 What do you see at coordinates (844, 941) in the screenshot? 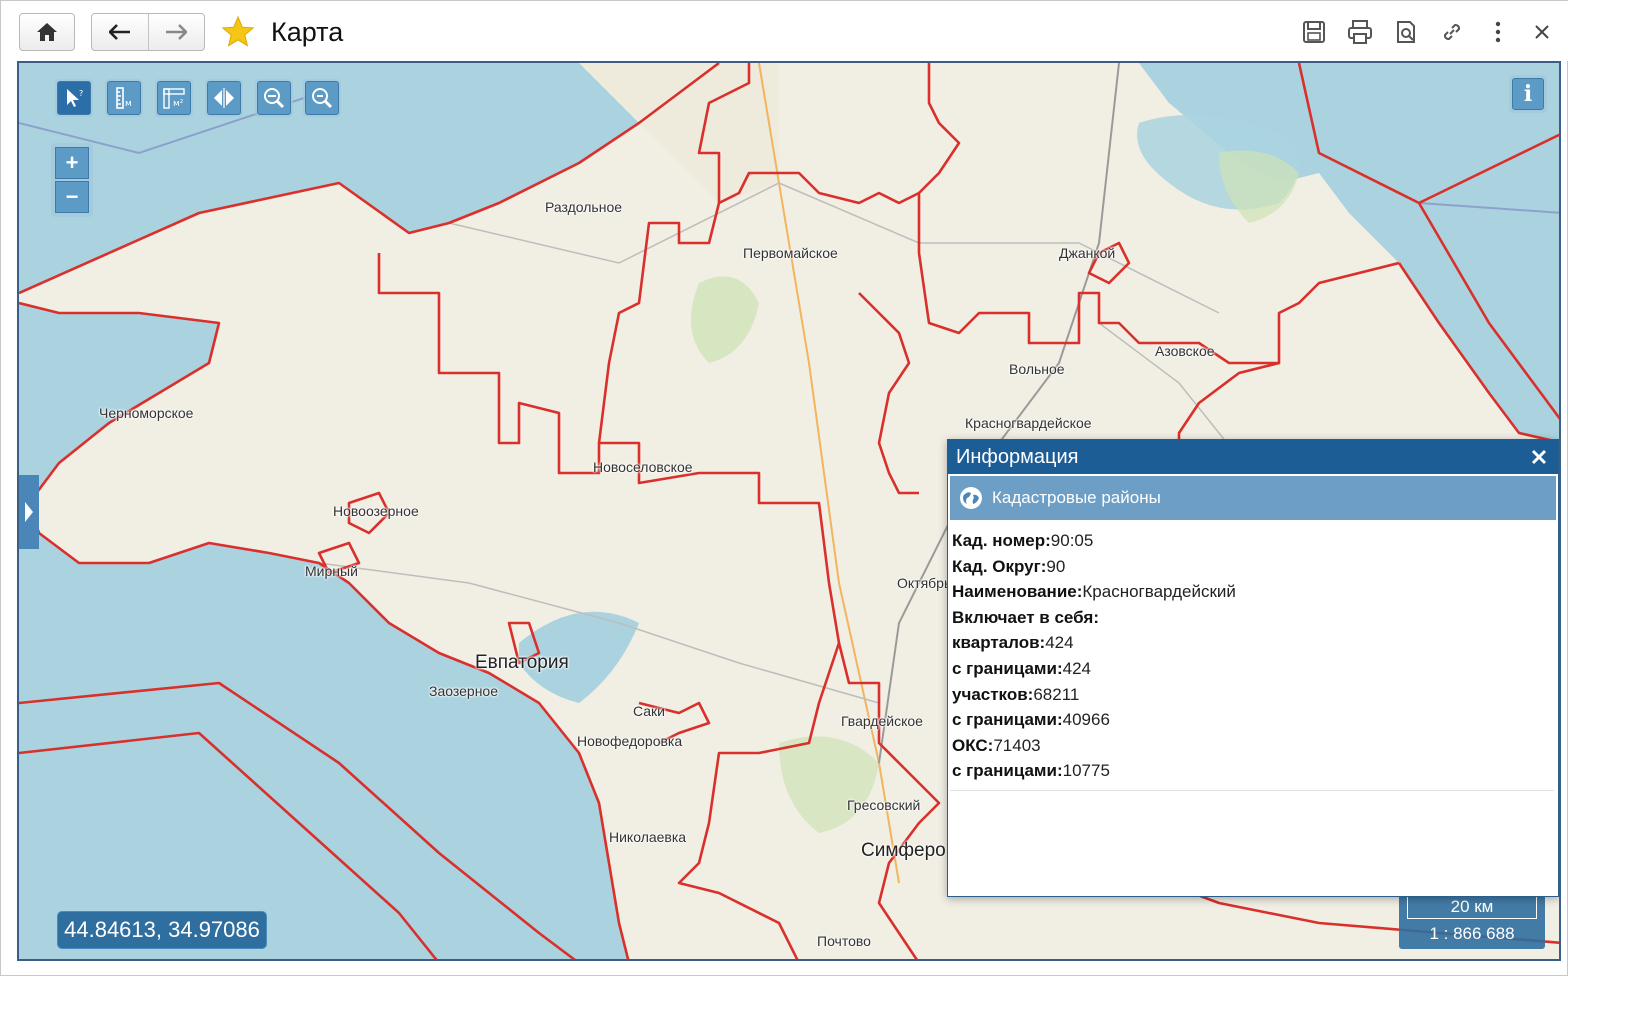
I see `place-label: Почтово` at bounding box center [844, 941].